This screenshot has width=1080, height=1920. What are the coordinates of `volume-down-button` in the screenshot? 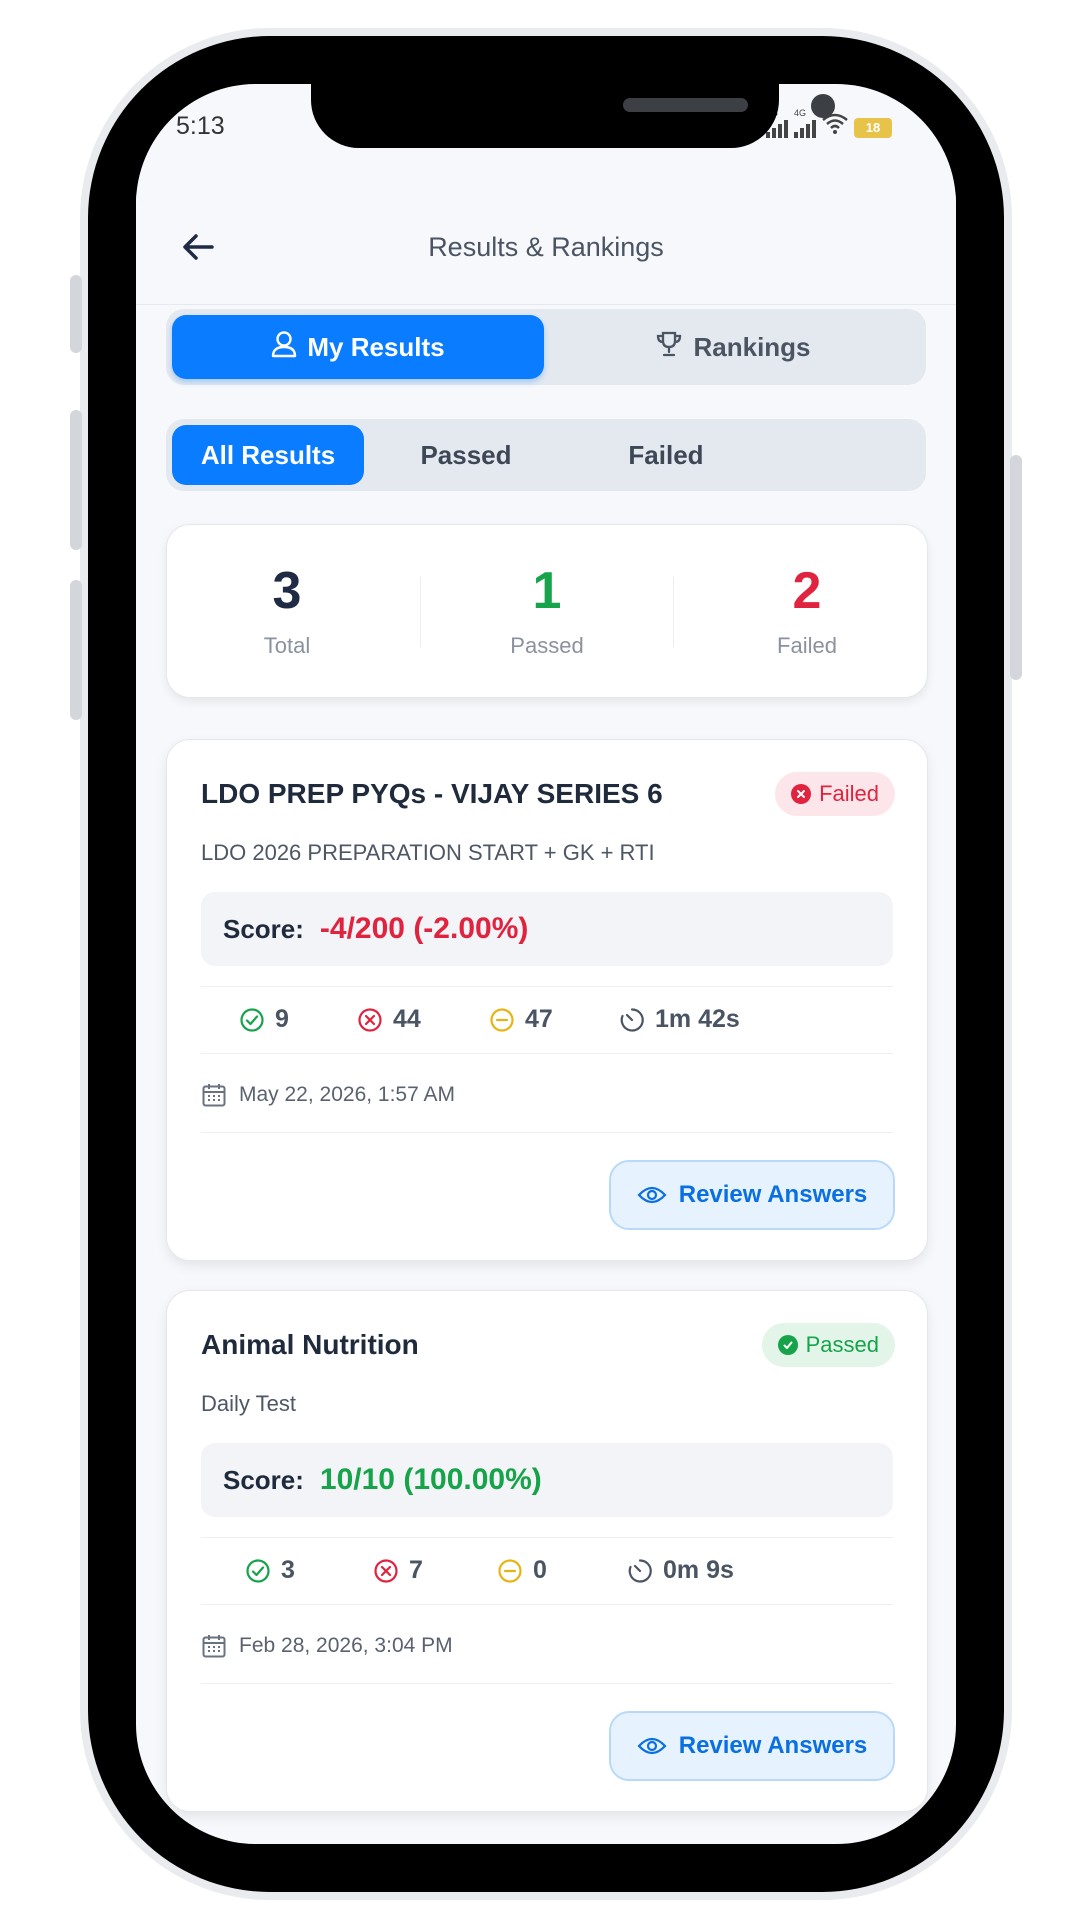 It's located at (76, 650).